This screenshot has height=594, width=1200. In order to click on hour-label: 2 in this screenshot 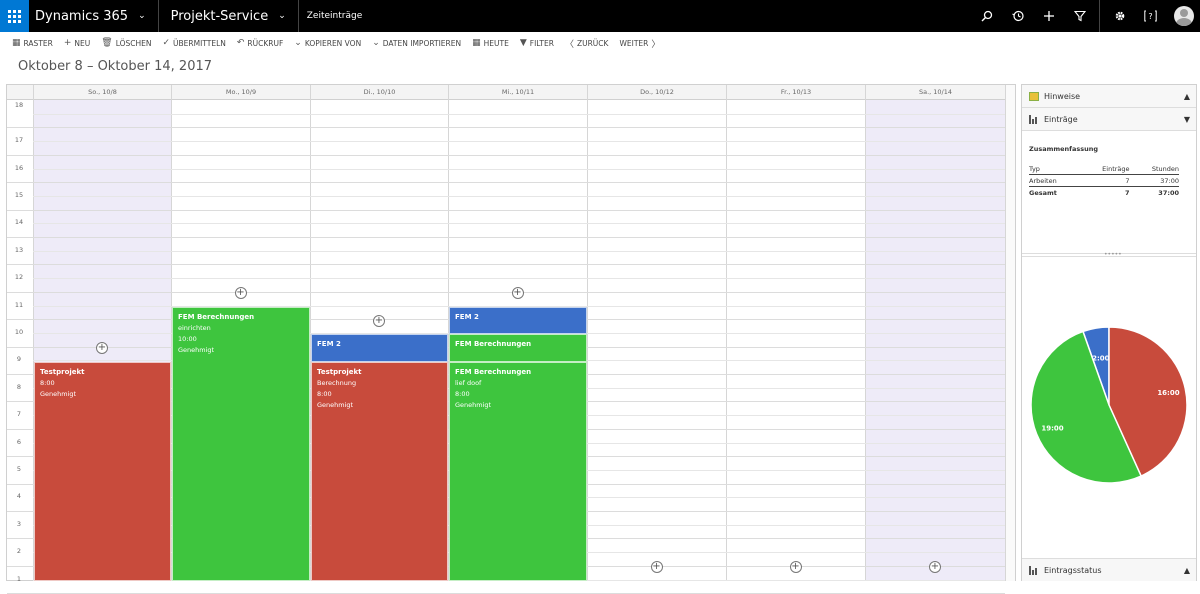, I will do `click(19, 551)`.